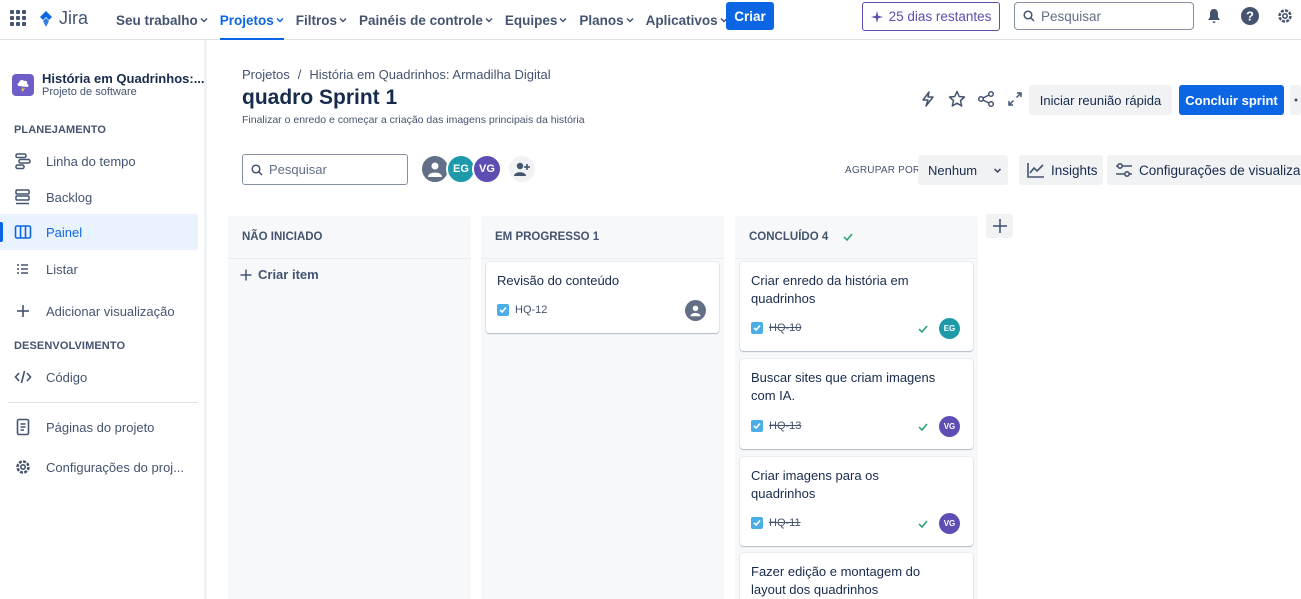 The width and height of the screenshot is (1301, 599). I want to click on sidebar-resize-handle, so click(205, 319).